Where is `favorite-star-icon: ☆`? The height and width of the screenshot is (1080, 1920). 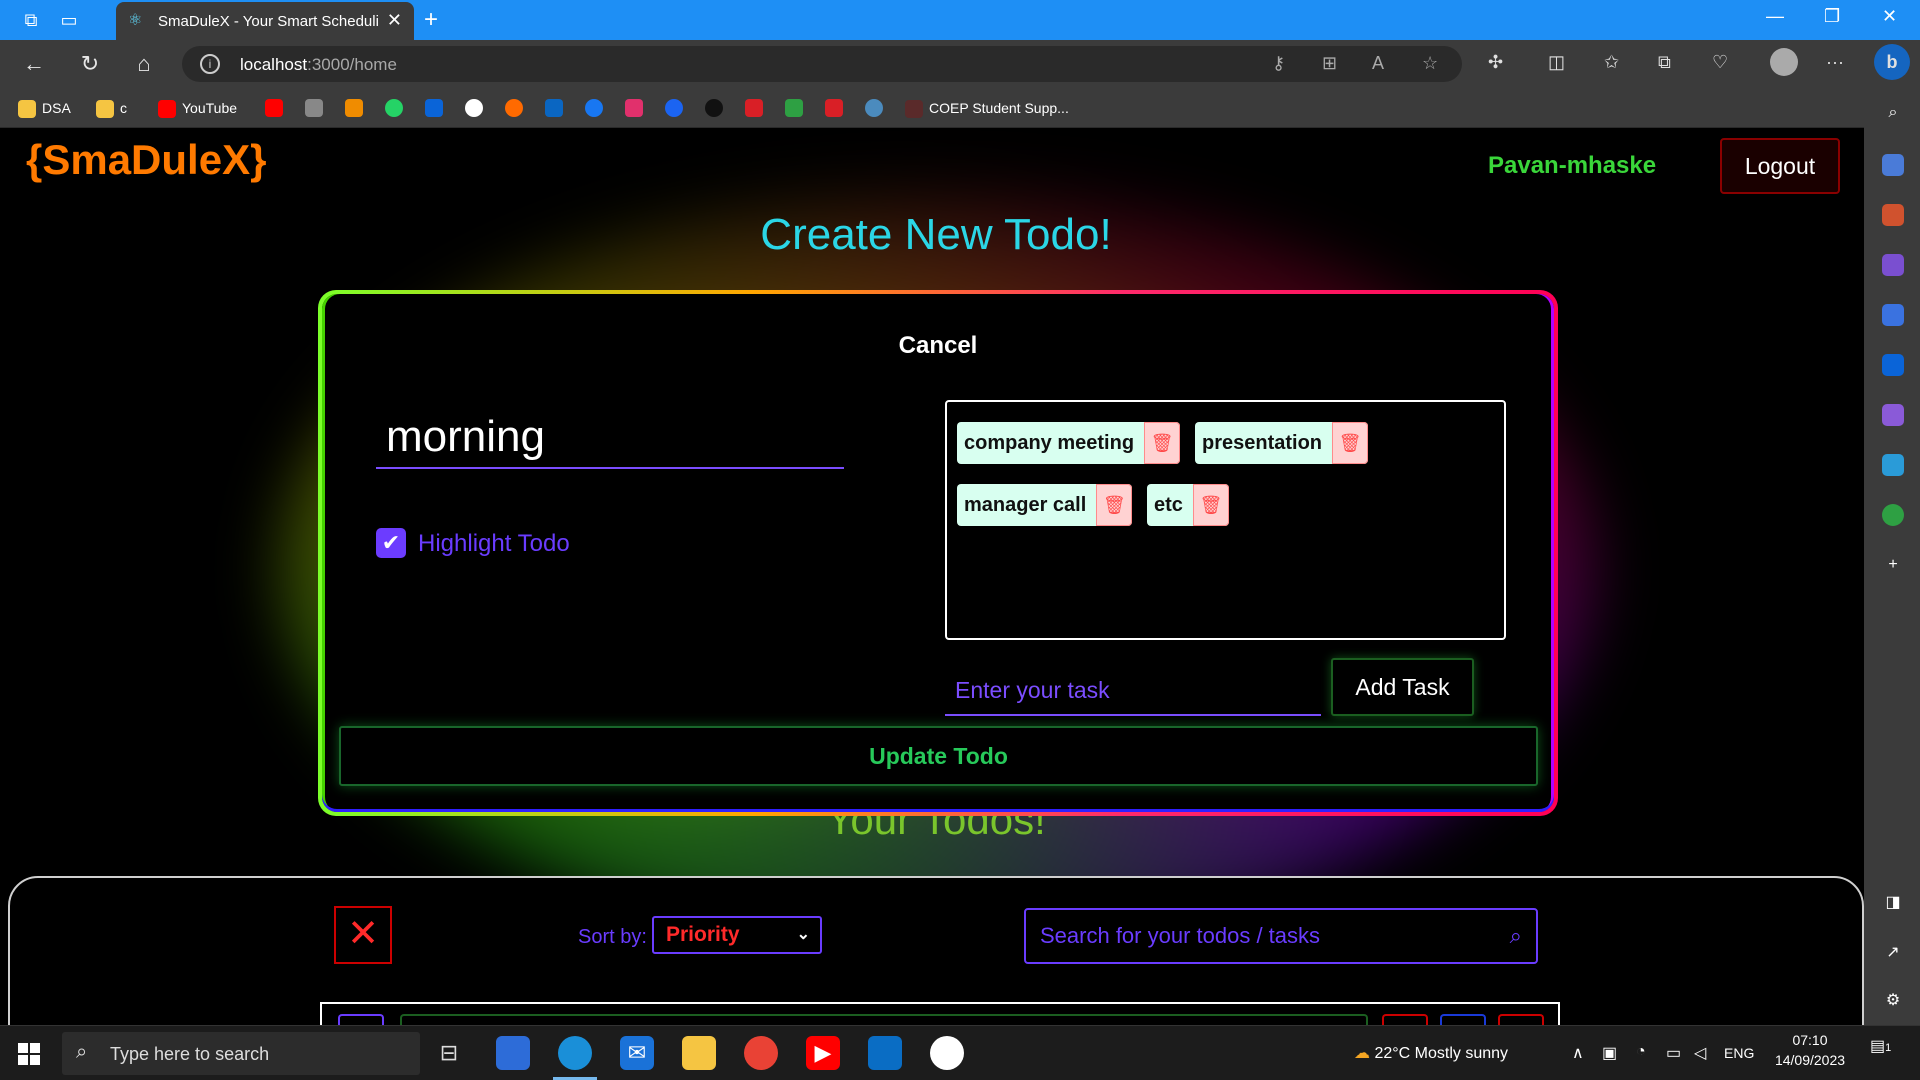
favorite-star-icon: ☆ is located at coordinates (1430, 63).